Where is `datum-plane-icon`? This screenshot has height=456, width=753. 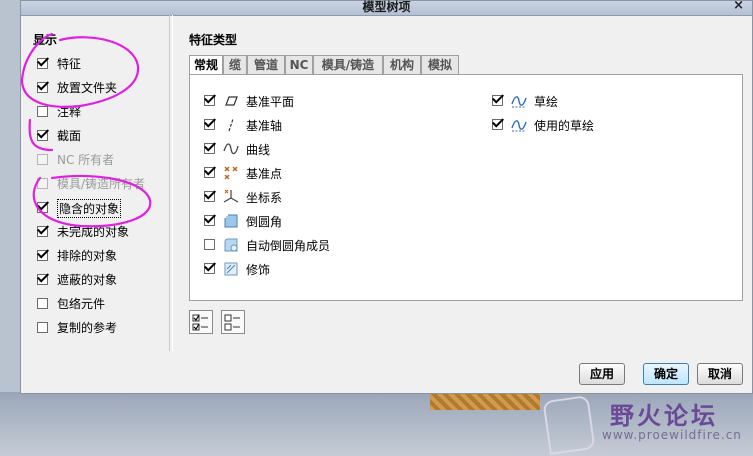 datum-plane-icon is located at coordinates (231, 101).